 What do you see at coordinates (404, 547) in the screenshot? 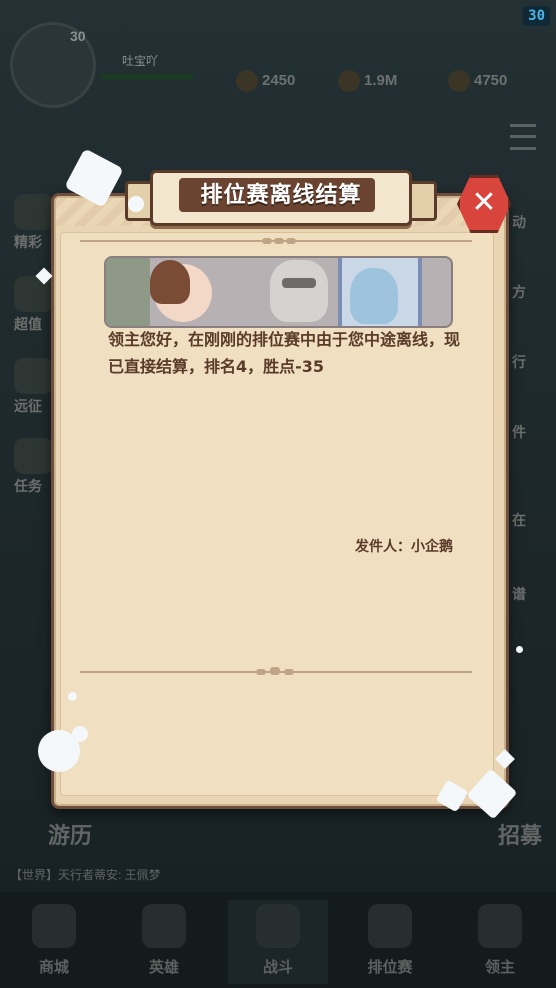
I see `mail-sender: 发件人：小企鹅` at bounding box center [404, 547].